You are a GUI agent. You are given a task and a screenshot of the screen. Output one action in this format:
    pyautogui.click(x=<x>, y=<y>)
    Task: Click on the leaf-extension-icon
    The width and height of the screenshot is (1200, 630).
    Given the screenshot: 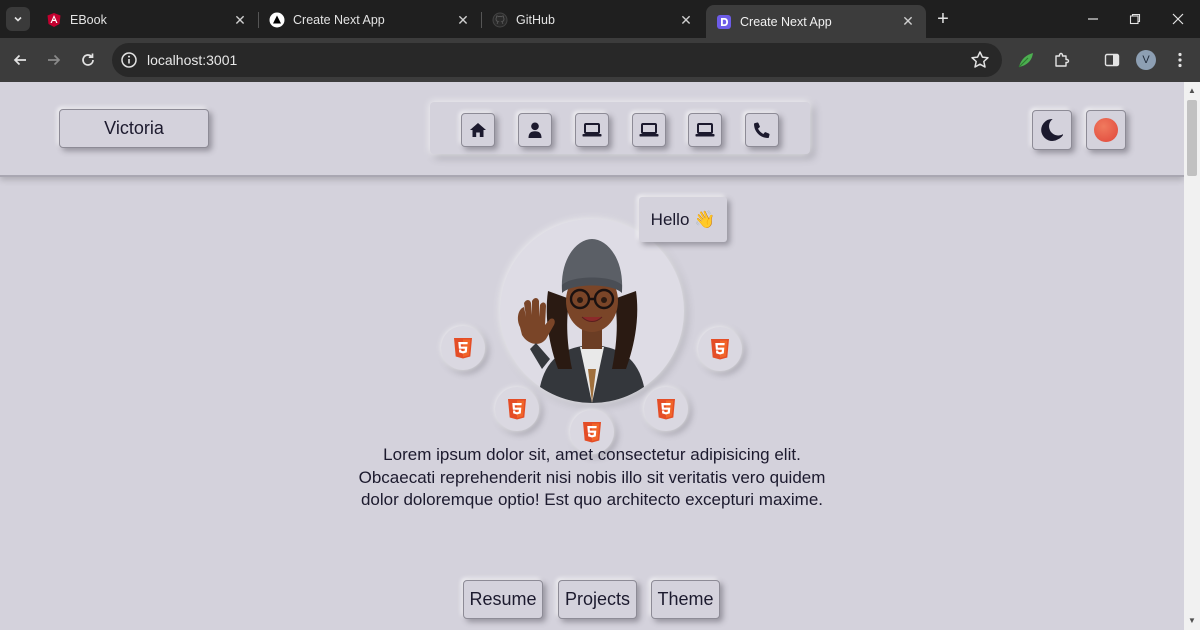 What is the action you would take?
    pyautogui.click(x=1025, y=60)
    